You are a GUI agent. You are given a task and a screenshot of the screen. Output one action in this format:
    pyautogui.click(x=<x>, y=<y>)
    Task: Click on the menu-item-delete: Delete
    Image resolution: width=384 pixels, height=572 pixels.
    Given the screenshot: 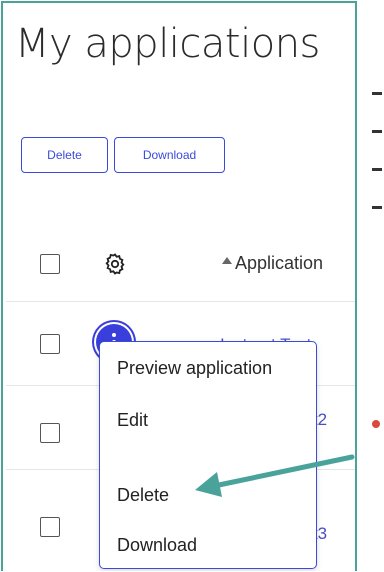 What is the action you would take?
    pyautogui.click(x=143, y=495)
    